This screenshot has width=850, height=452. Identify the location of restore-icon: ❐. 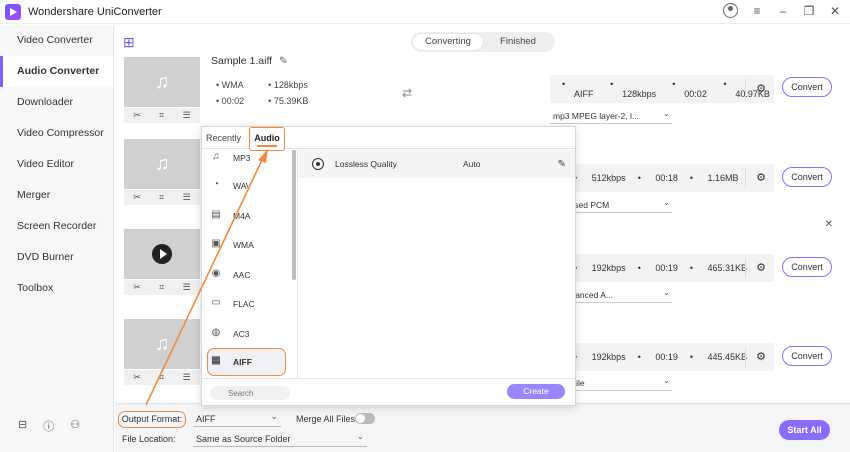
(809, 11).